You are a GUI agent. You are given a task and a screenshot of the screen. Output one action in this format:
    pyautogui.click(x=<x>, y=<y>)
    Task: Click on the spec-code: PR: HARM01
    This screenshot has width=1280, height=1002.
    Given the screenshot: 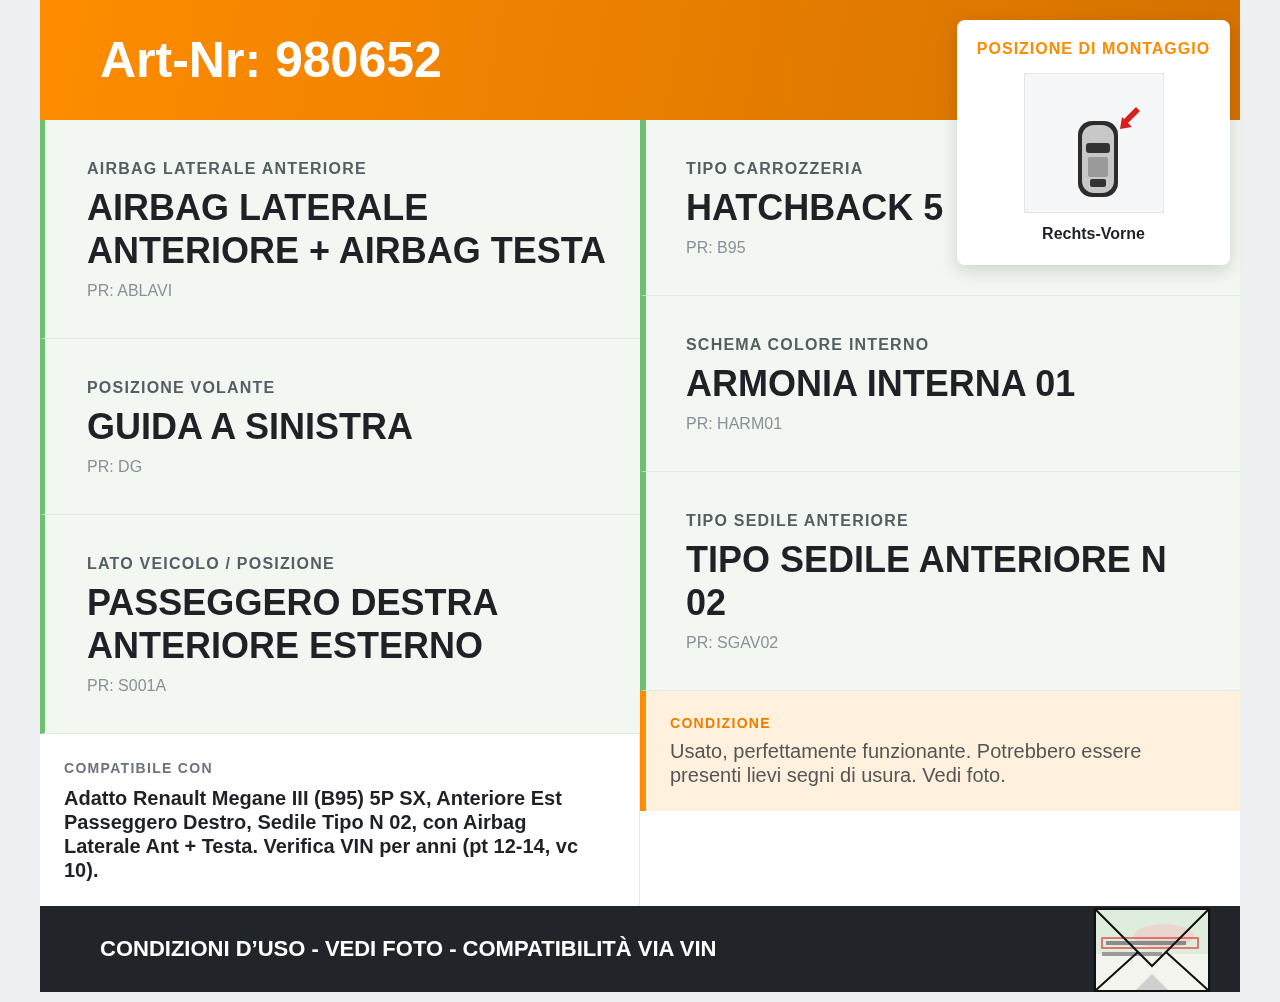 What is the action you would take?
    pyautogui.click(x=735, y=424)
    